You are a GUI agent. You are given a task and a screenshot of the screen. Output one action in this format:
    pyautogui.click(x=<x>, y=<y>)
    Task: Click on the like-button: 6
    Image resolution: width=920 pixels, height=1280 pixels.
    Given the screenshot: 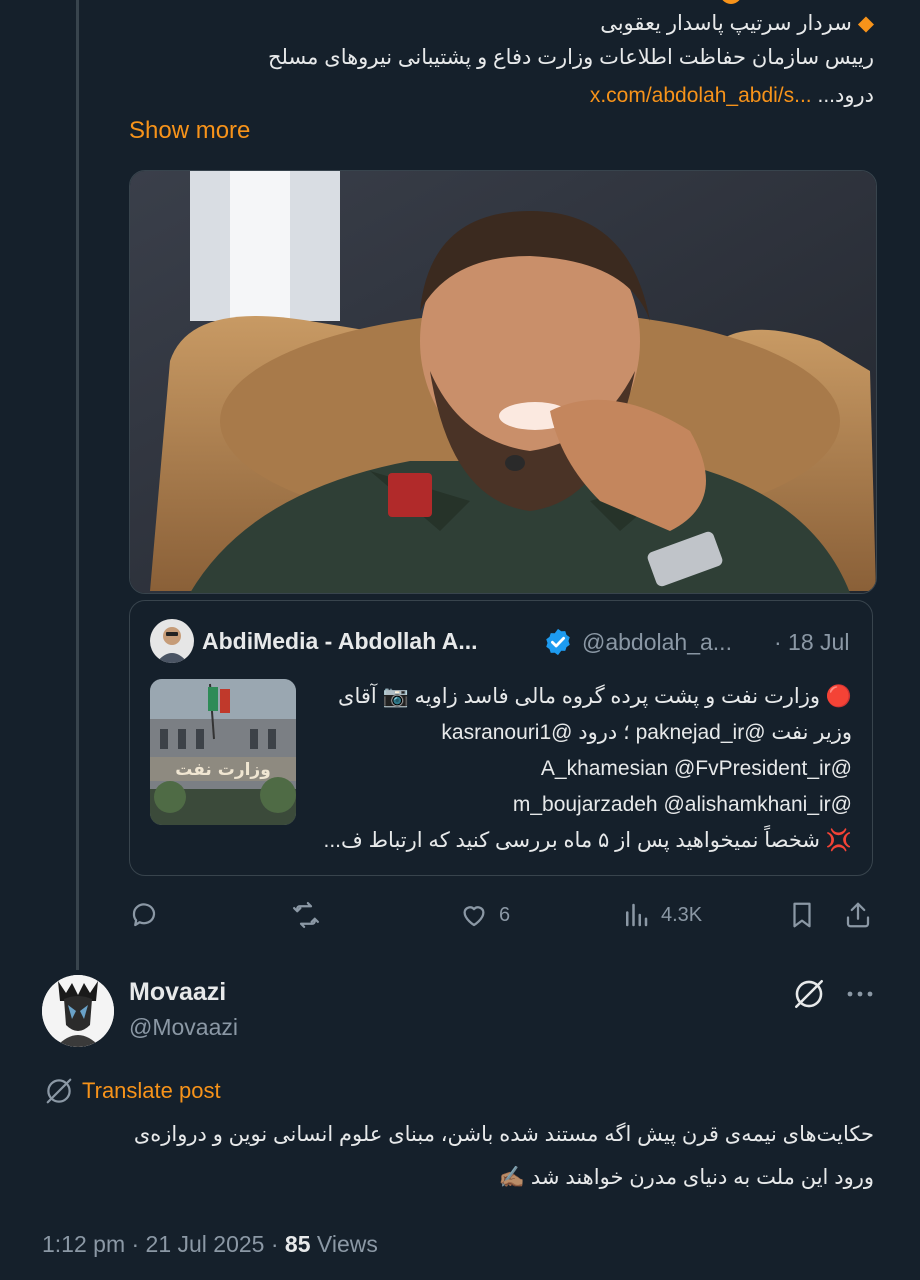 What is the action you would take?
    pyautogui.click(x=484, y=915)
    